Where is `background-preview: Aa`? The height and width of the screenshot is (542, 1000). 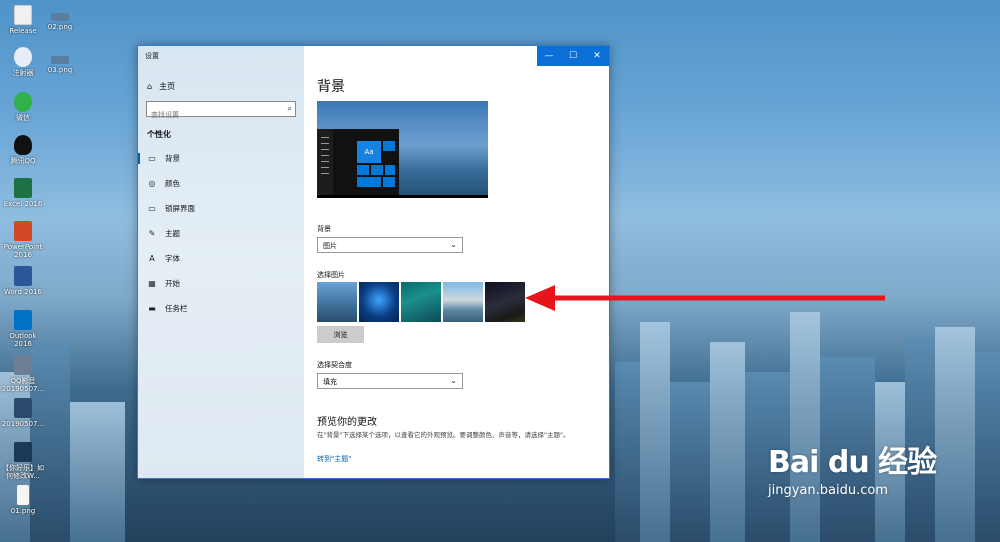 background-preview: Aa is located at coordinates (402, 149).